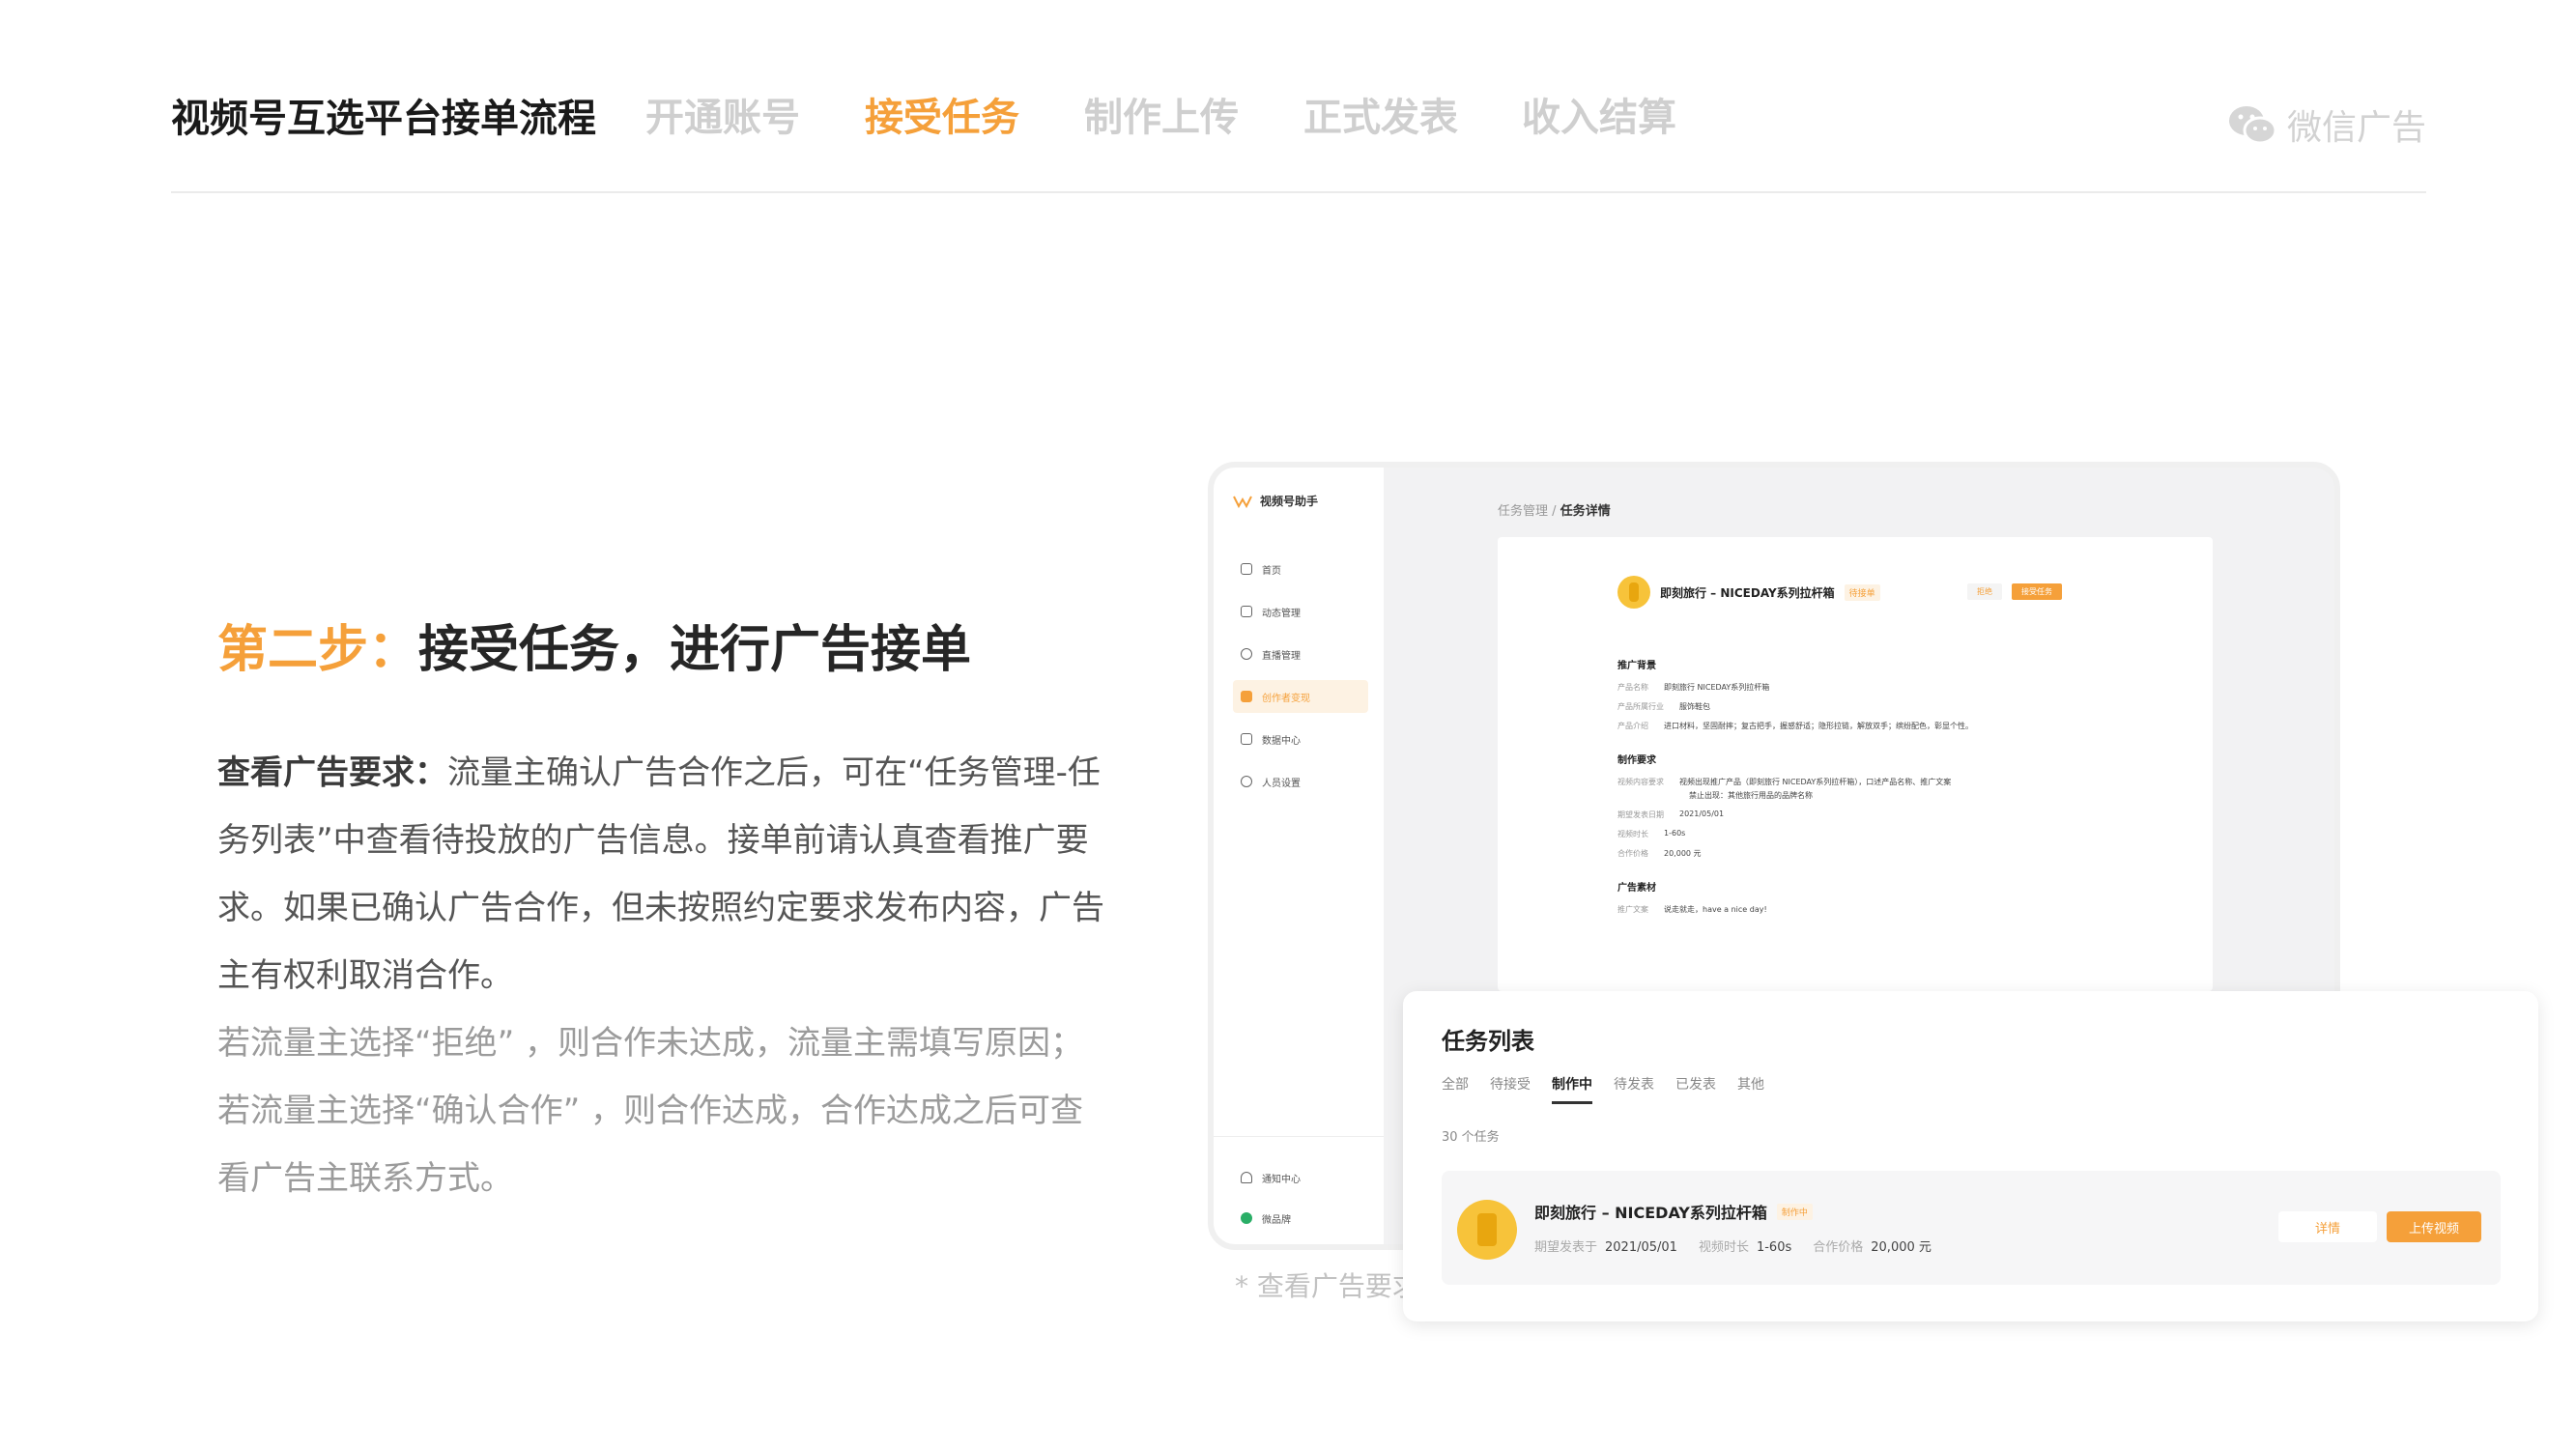 This screenshot has height=1449, width=2576. Describe the element at coordinates (1471, 1137) in the screenshot. I see `task-count: 30 个任务` at that location.